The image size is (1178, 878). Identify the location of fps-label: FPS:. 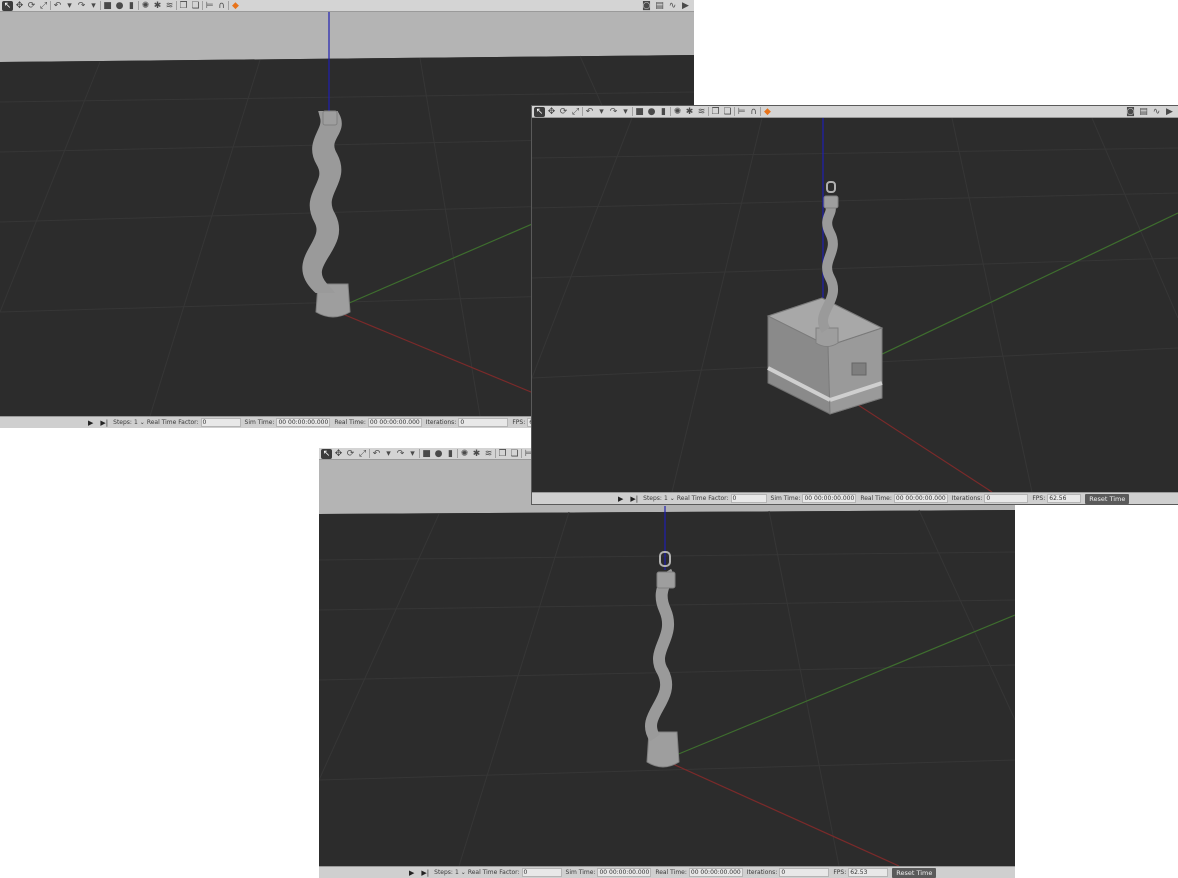
(519, 422).